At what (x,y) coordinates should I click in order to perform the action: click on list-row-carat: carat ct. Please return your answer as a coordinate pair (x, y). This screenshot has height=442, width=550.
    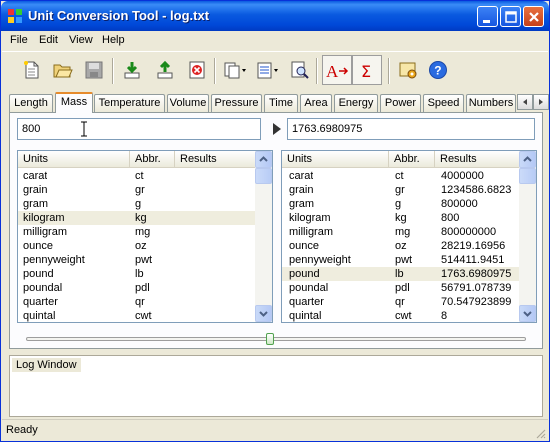
    Looking at the image, I should click on (136, 176).